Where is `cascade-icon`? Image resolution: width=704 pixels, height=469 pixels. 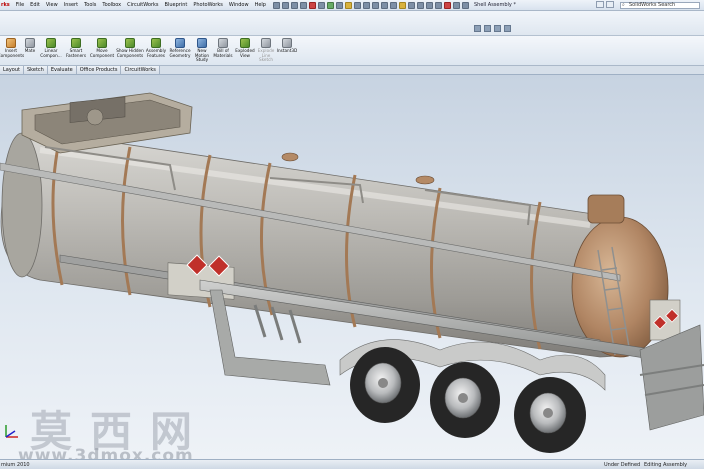
cascade-icon is located at coordinates (465, 5).